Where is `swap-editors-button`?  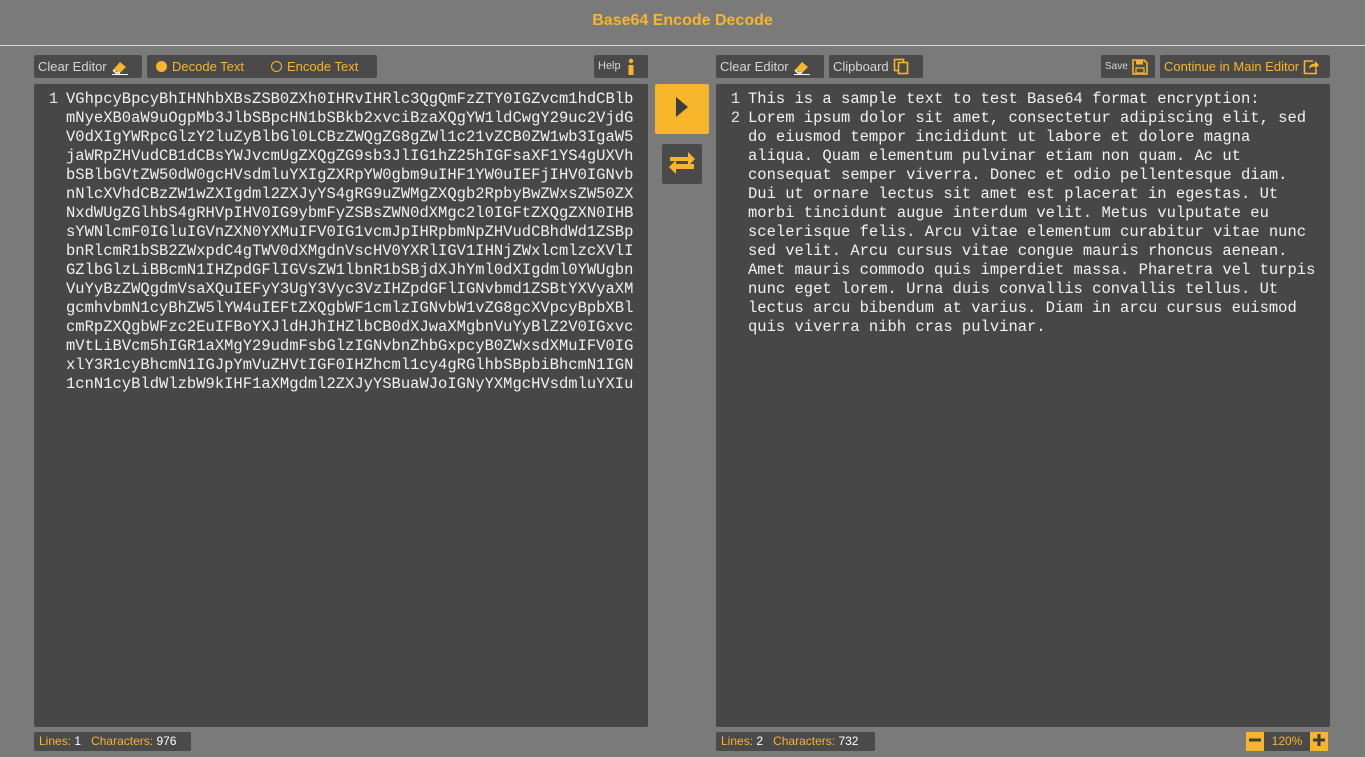 swap-editors-button is located at coordinates (682, 164).